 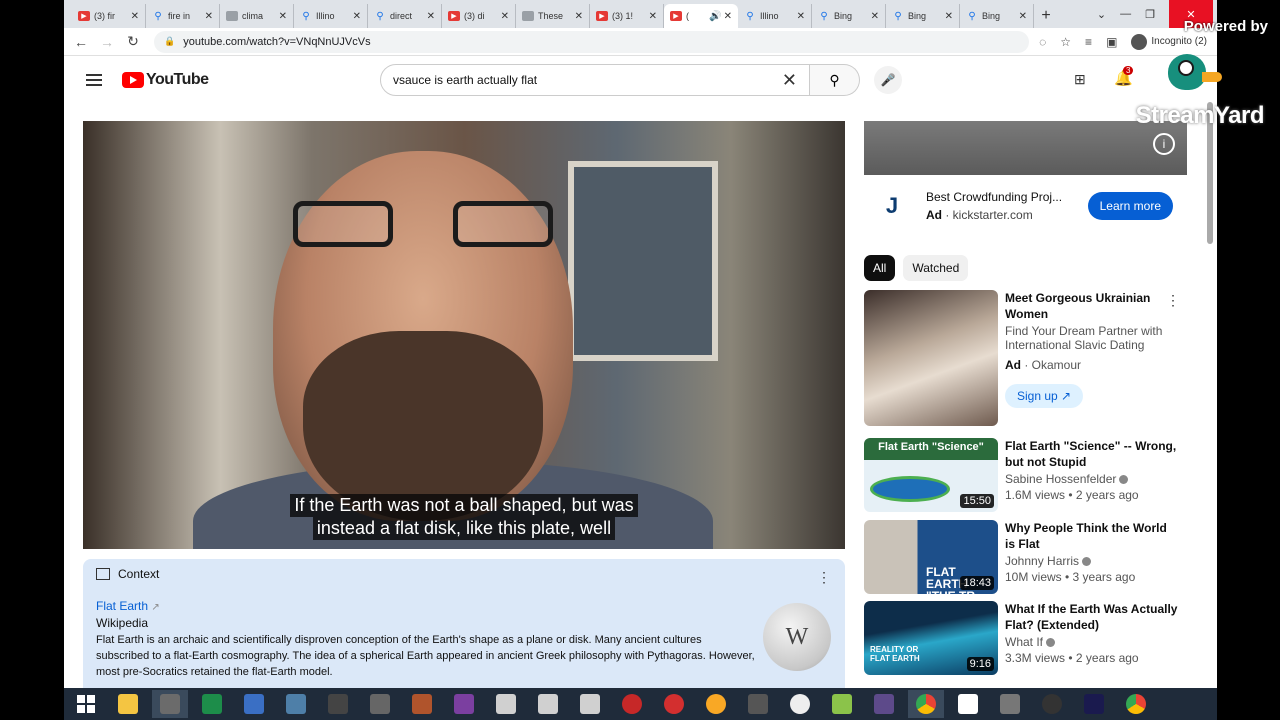 I want to click on search-input: vsauce is earth actually flat ✕, so click(x=595, y=80).